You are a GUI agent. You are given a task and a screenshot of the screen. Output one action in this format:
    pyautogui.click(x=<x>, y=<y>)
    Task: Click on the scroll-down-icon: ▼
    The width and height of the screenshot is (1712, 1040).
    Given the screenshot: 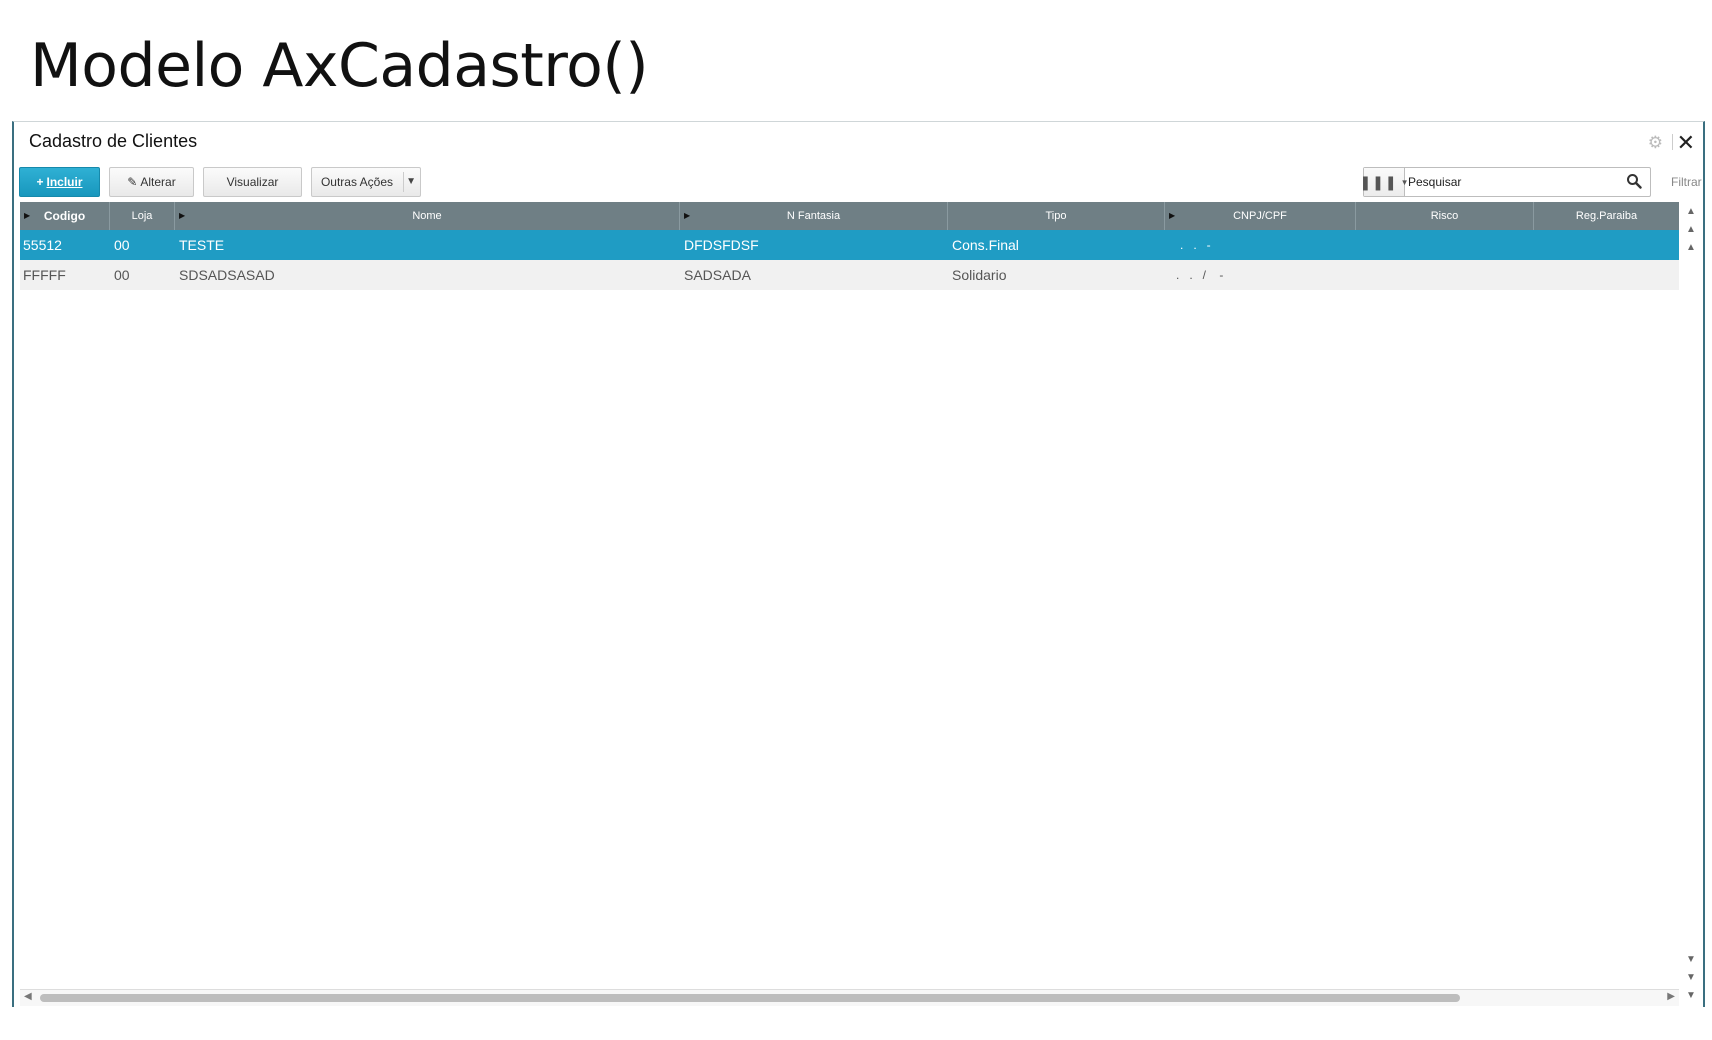 What is the action you would take?
    pyautogui.click(x=1691, y=959)
    